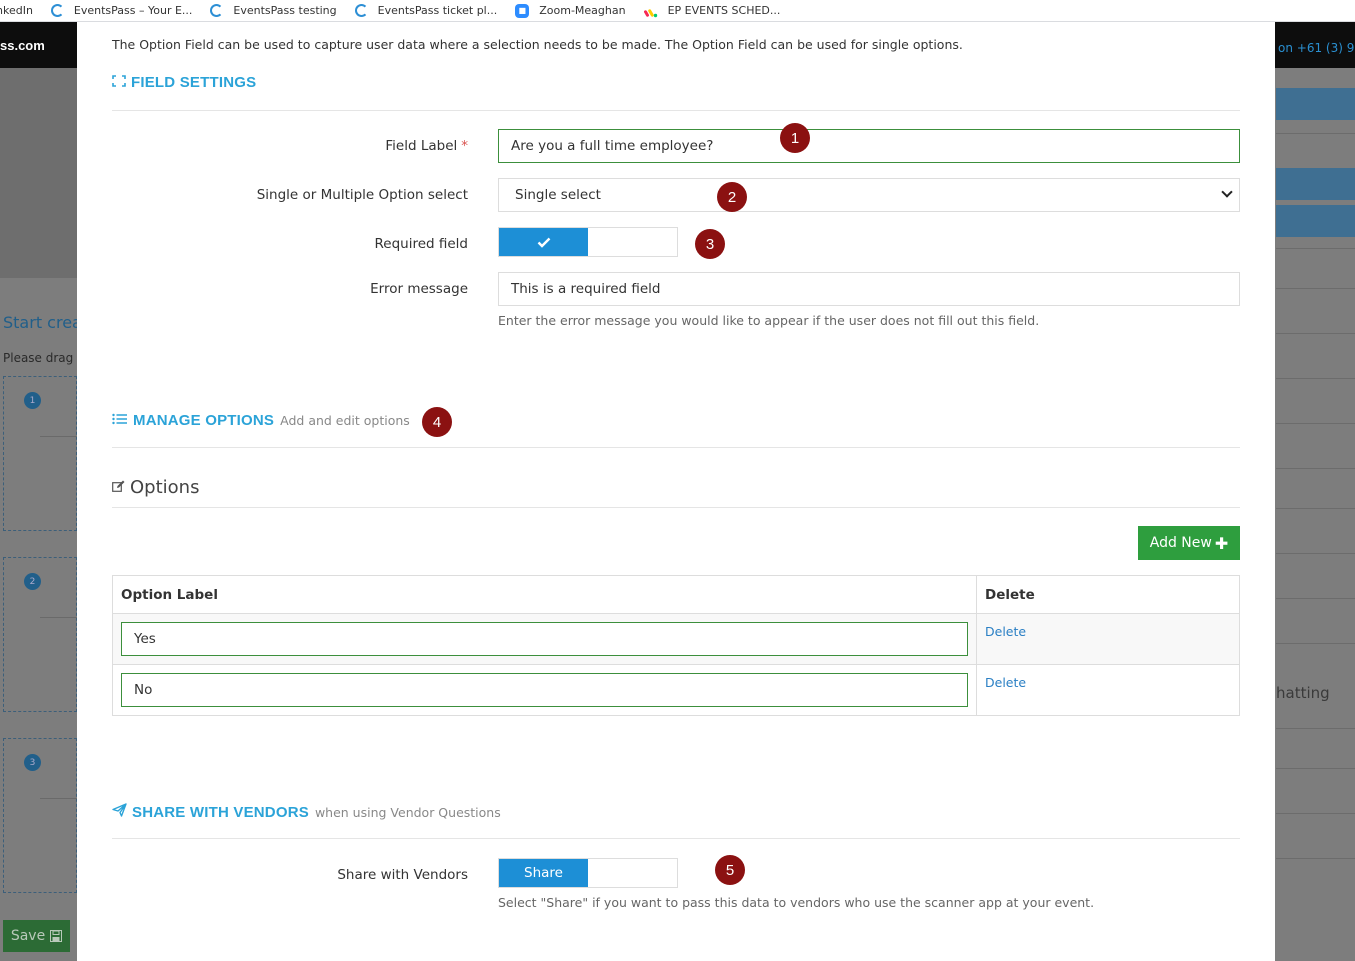 This screenshot has width=1355, height=961. I want to click on zoom-icon: ■, so click(522, 10).